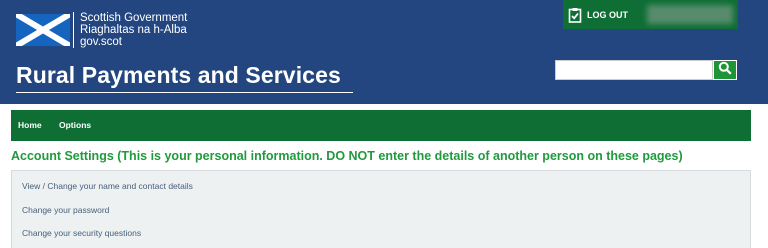 The width and height of the screenshot is (768, 248). I want to click on blurred-username, so click(690, 14).